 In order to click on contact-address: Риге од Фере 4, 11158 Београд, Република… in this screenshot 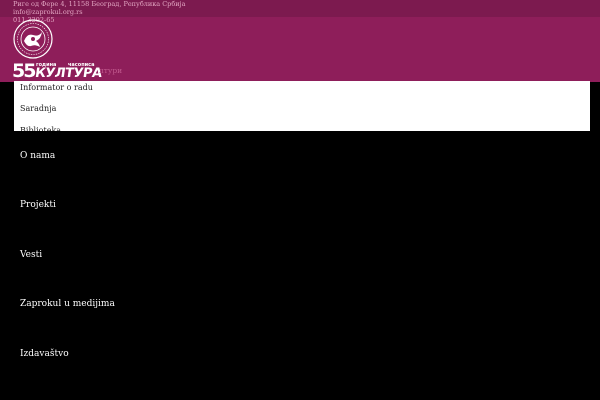, I will do `click(99, 4)`.